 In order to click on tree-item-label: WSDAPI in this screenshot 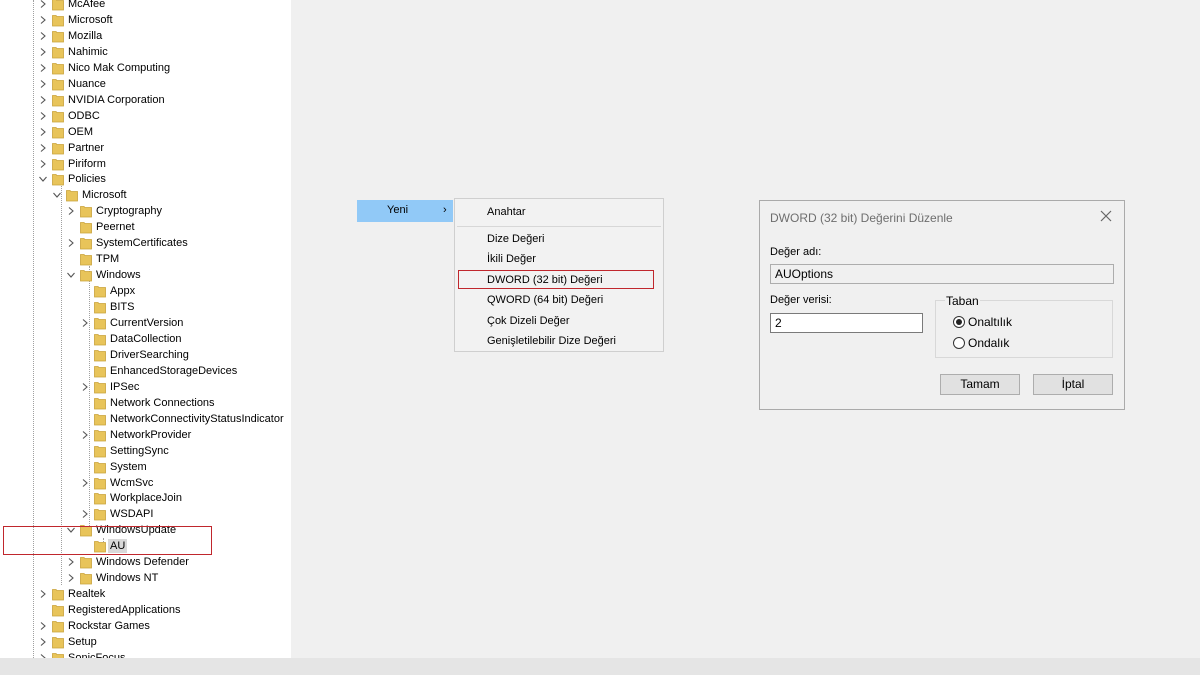, I will do `click(132, 514)`.